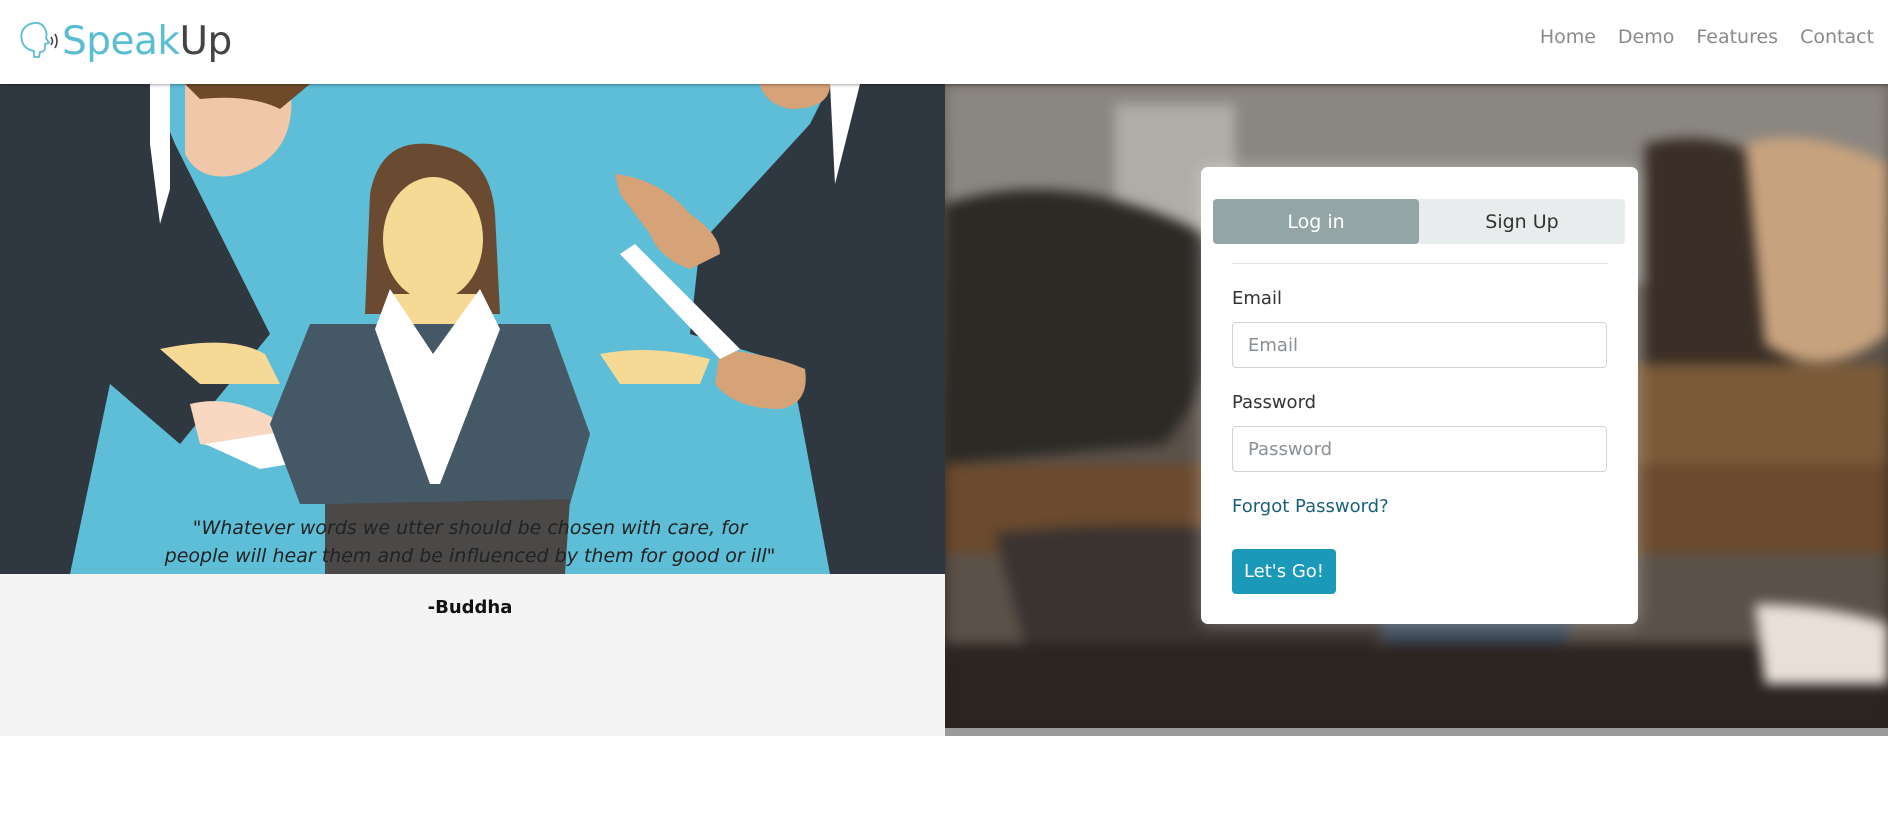 Image resolution: width=1888 pixels, height=818 pixels. I want to click on forgot-password-link: Forgot Password?, so click(1310, 506).